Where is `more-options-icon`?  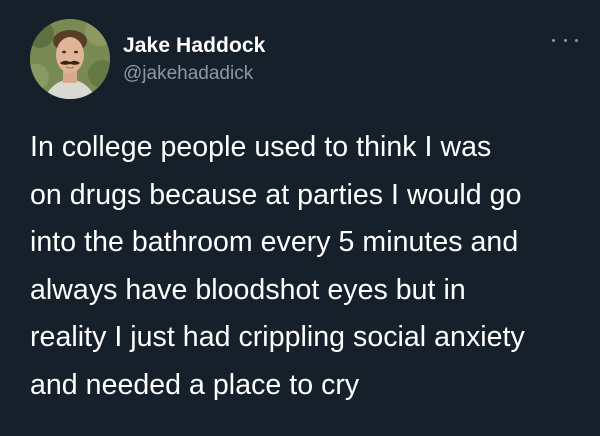
more-options-icon is located at coordinates (565, 40).